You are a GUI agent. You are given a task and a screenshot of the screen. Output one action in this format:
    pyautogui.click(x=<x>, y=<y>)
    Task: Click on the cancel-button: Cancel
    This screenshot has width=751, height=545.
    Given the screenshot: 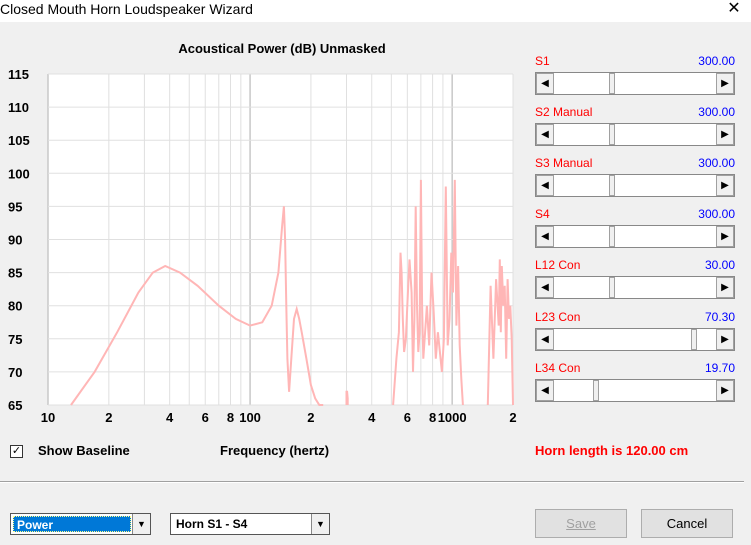 What is the action you would take?
    pyautogui.click(x=687, y=523)
    